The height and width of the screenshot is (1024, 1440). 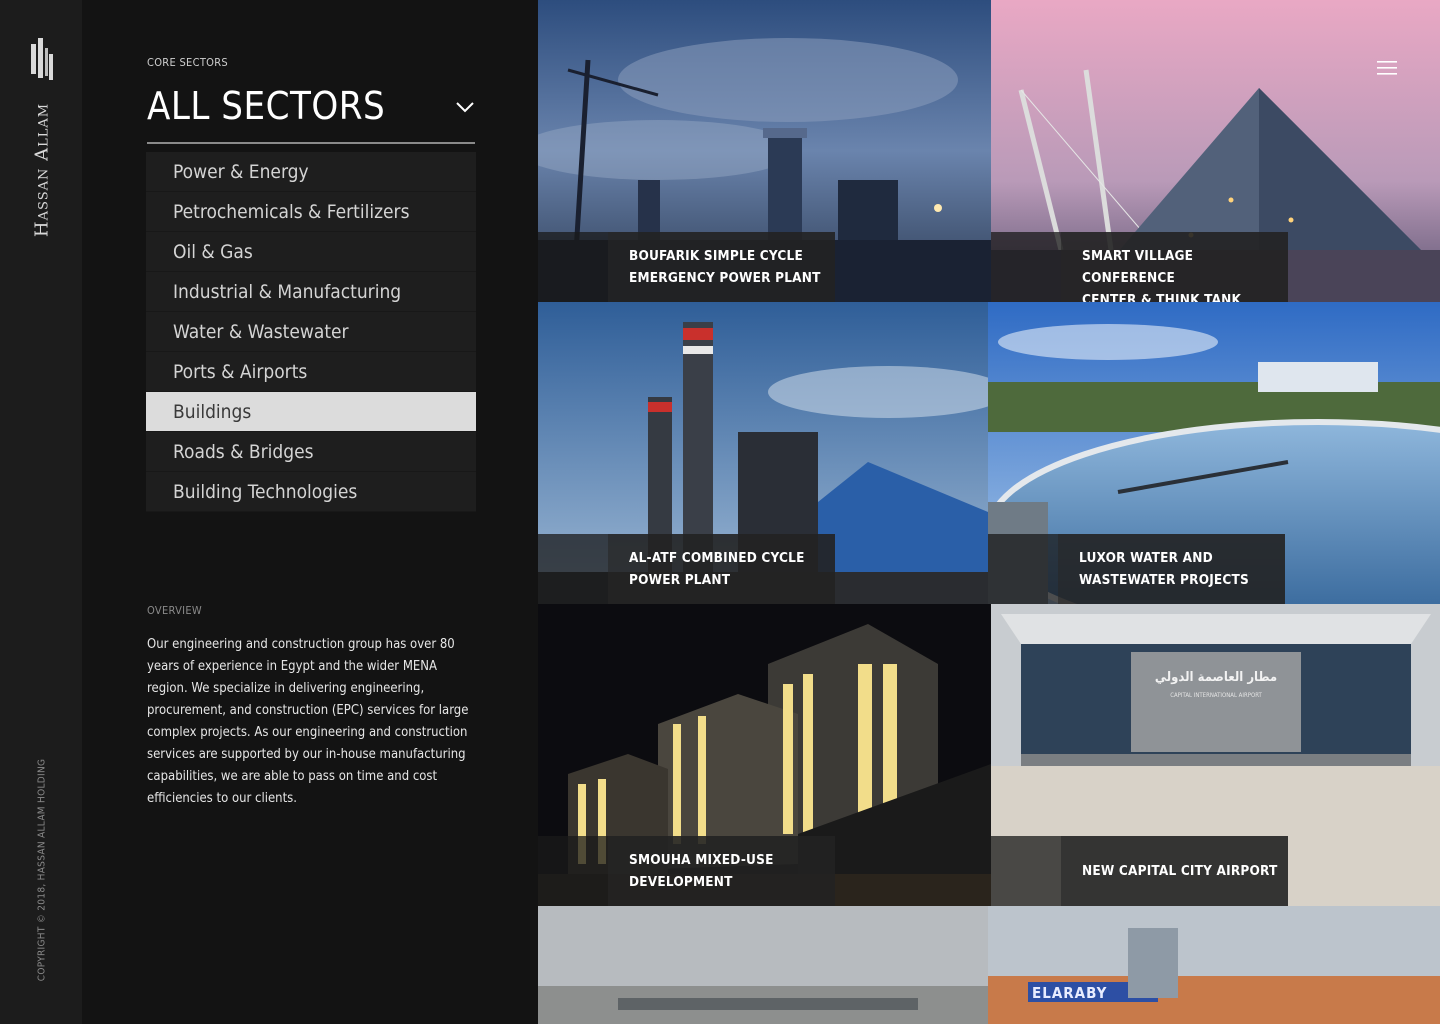 I want to click on project-caption: LUXOR WATER AND WASTEWATER PROJECTS, so click(x=1171, y=569).